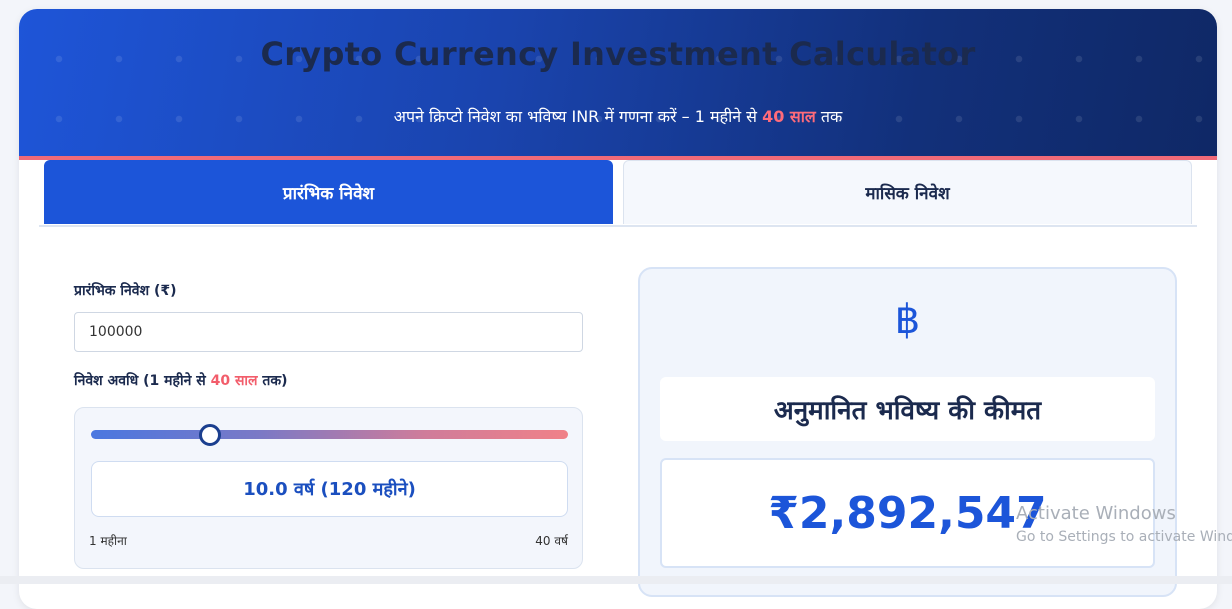 The height and width of the screenshot is (609, 1232). I want to click on duration-slider-track, so click(329, 434).